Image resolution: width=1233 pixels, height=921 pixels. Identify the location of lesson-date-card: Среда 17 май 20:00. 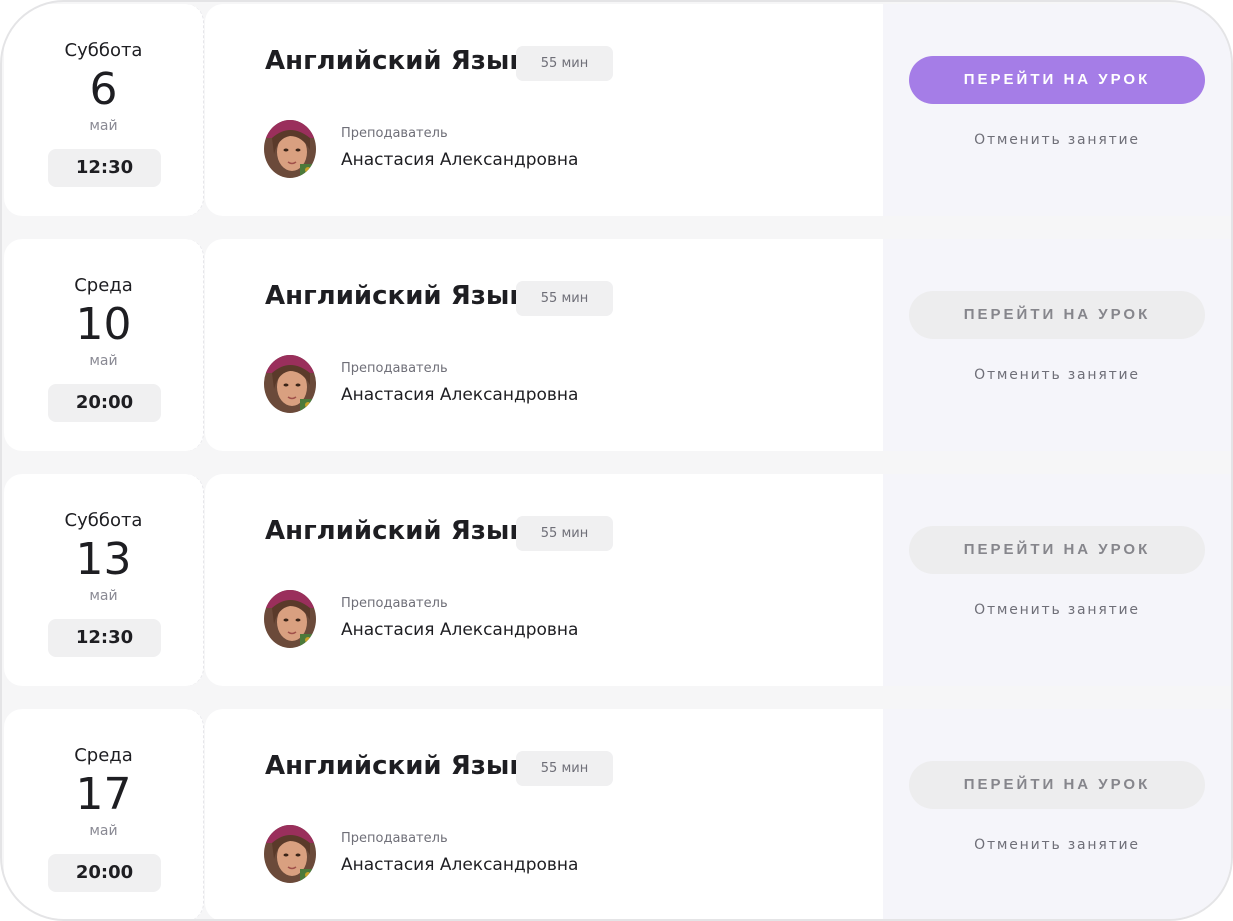
(104, 814).